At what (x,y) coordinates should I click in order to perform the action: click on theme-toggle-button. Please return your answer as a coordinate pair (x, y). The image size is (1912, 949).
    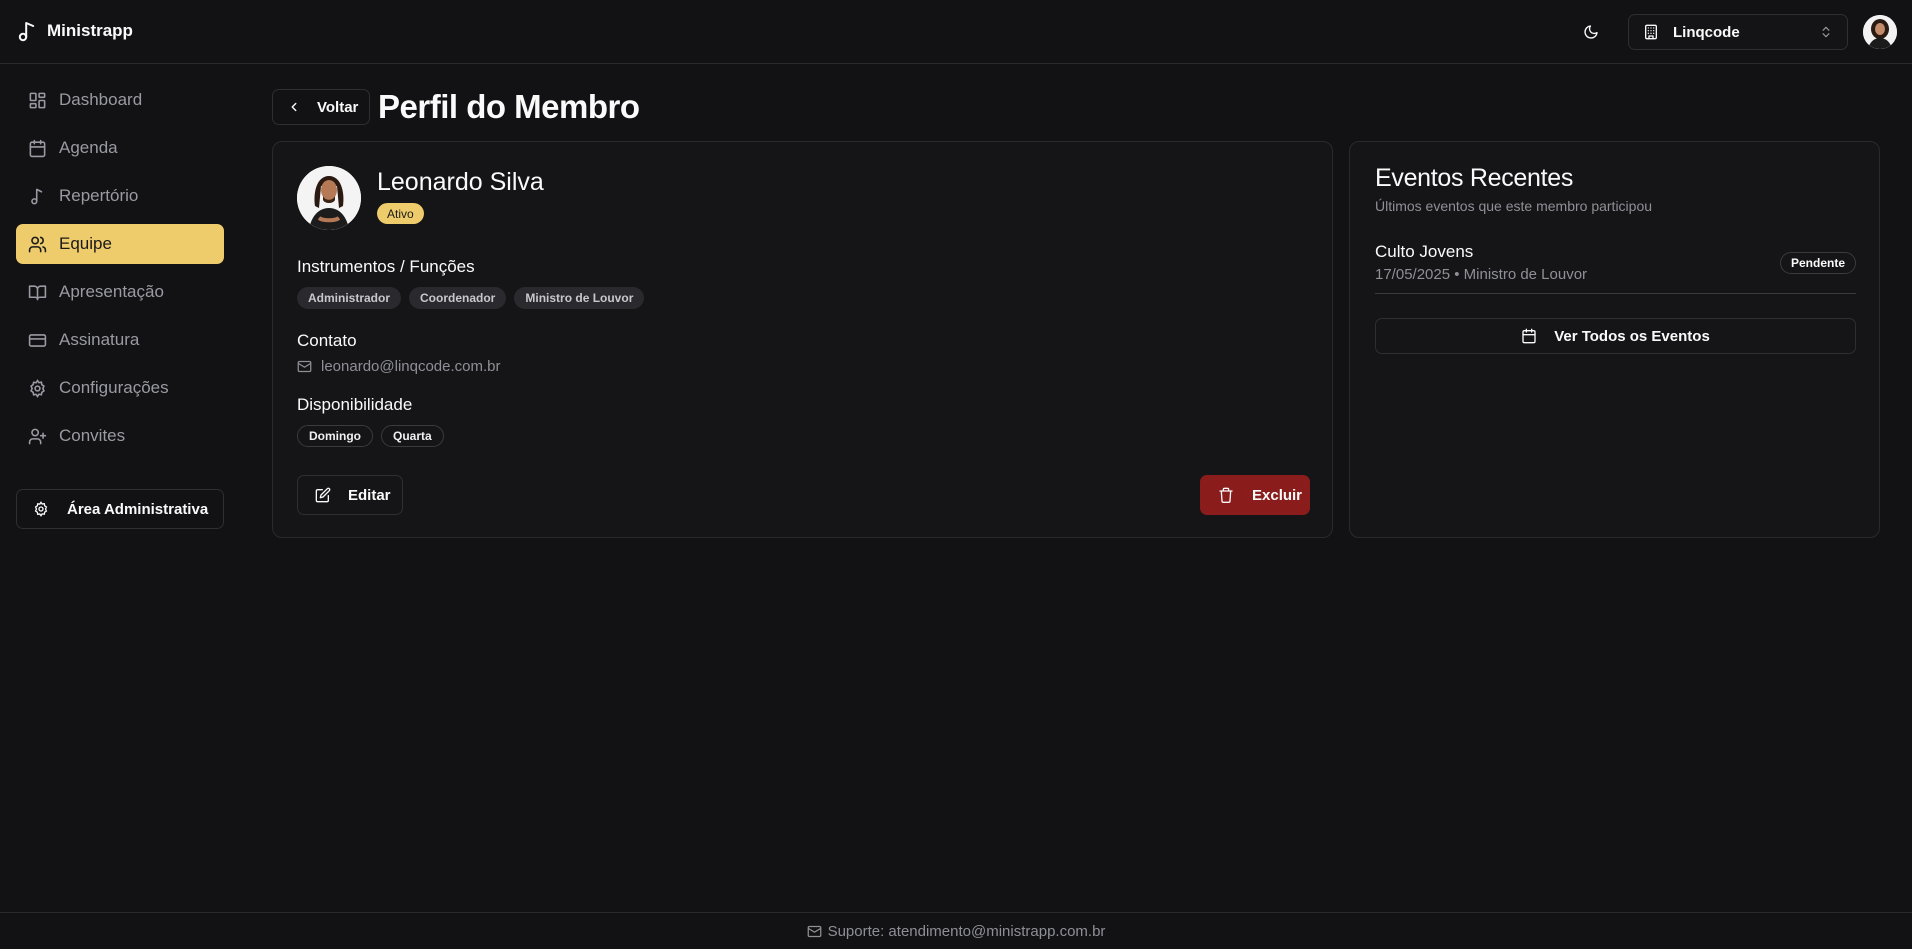
    Looking at the image, I should click on (1591, 32).